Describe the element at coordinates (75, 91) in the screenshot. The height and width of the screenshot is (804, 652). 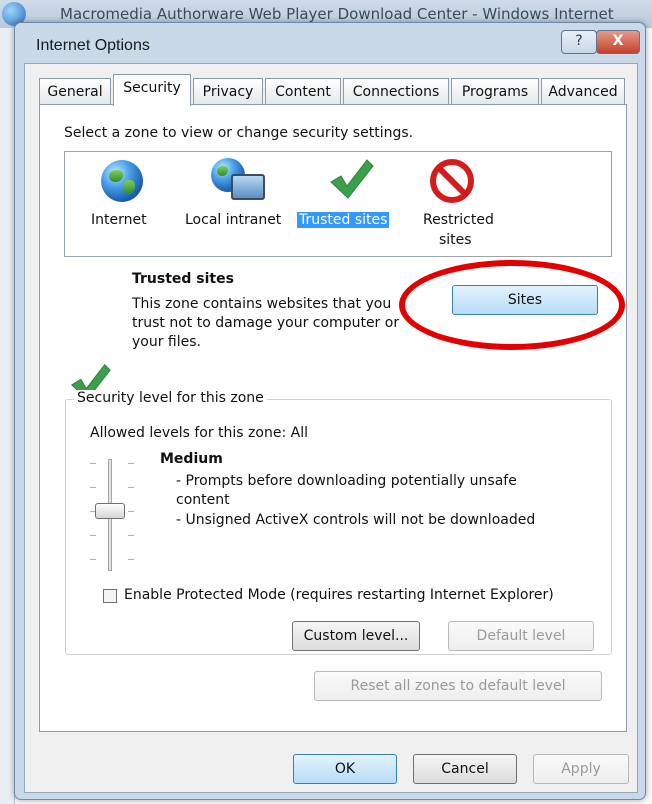
I see `tab-general: General` at that location.